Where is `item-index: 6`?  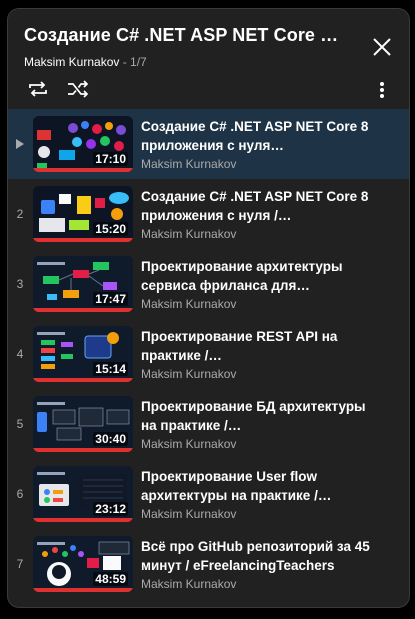 item-index: 6 is located at coordinates (20, 494).